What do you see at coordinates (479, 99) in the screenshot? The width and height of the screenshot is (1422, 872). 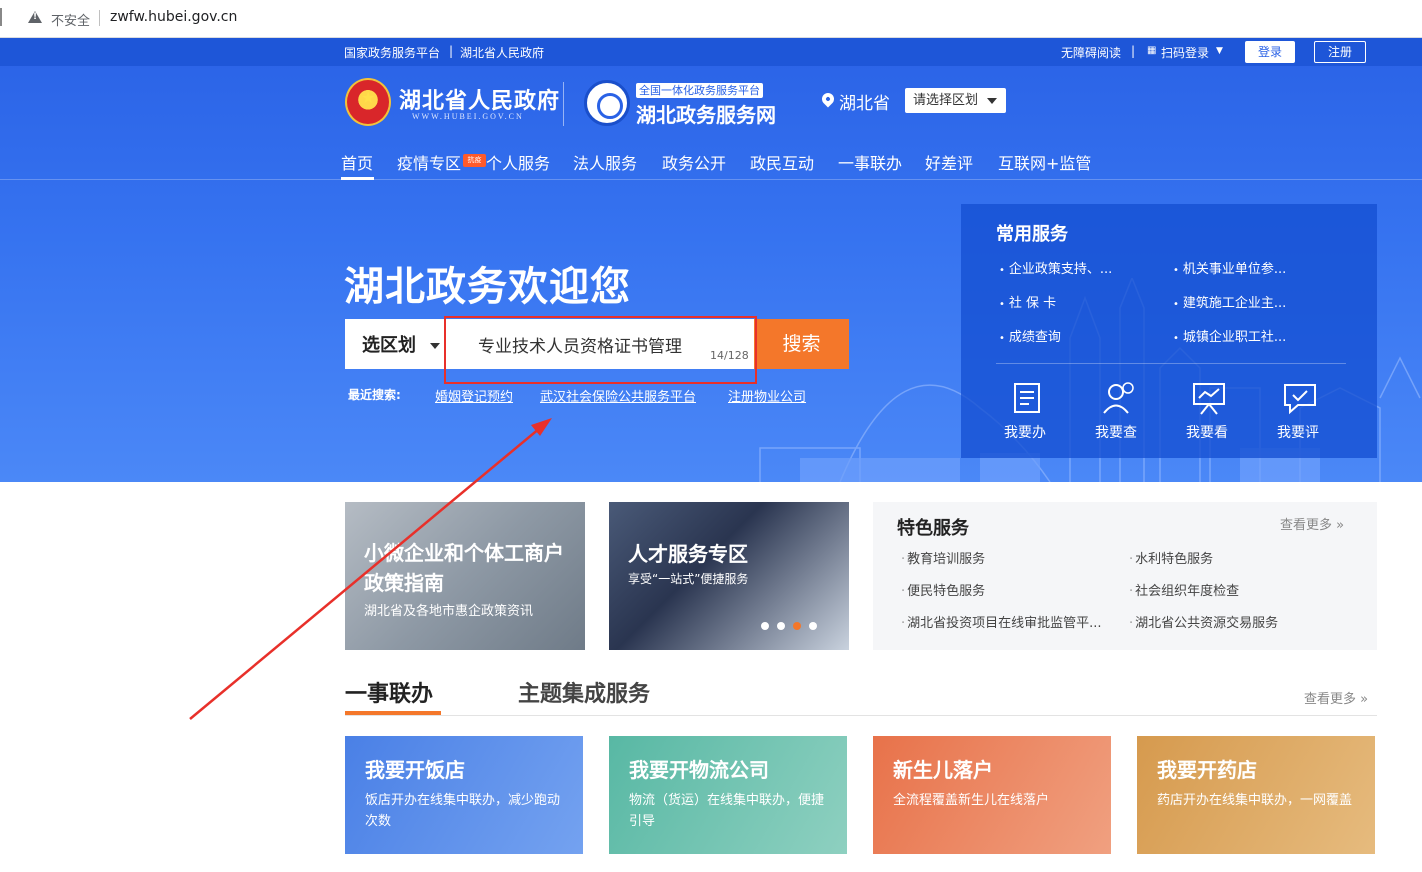 I see `gov-name: 湖北省人民政府` at bounding box center [479, 99].